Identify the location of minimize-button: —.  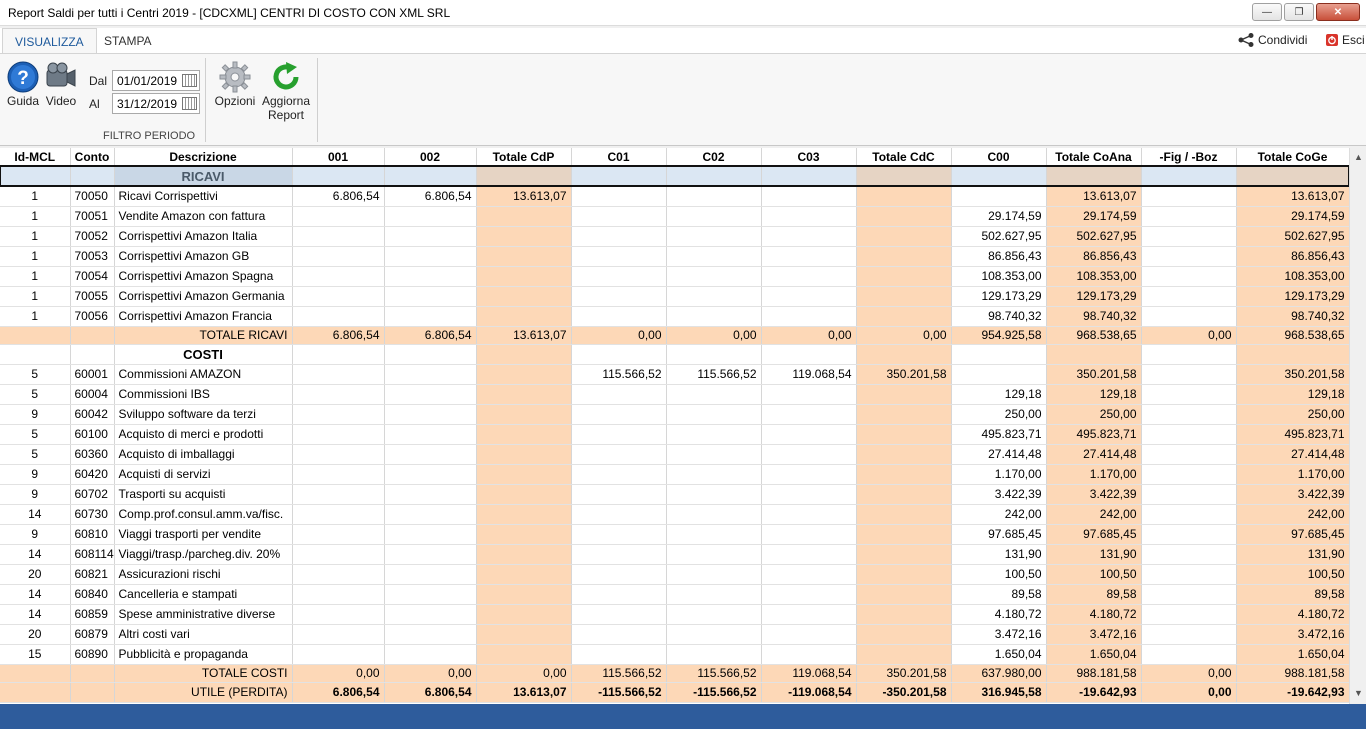
(1267, 12).